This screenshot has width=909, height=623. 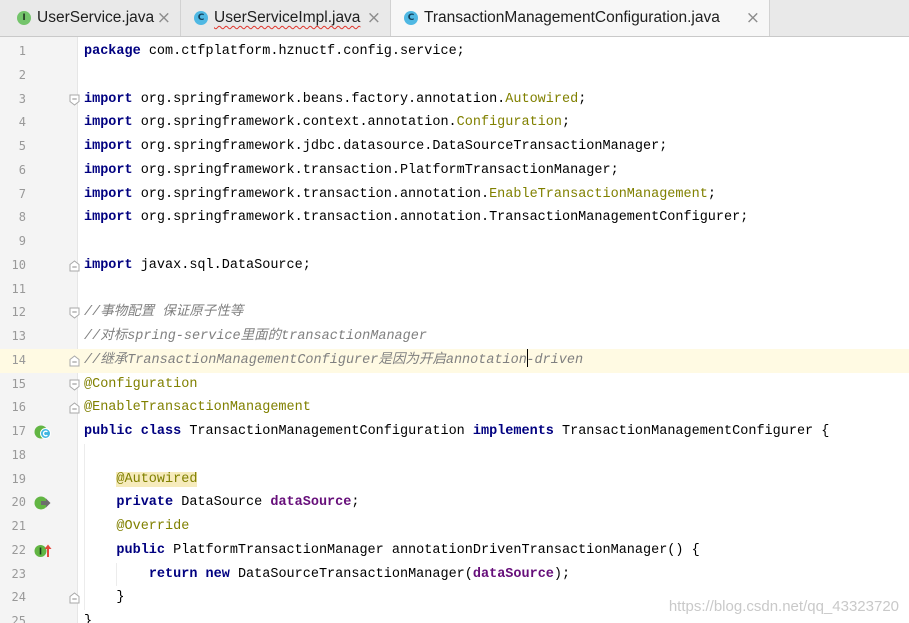 I want to click on tab-userservice: I UserService.java ×, so click(x=90, y=18).